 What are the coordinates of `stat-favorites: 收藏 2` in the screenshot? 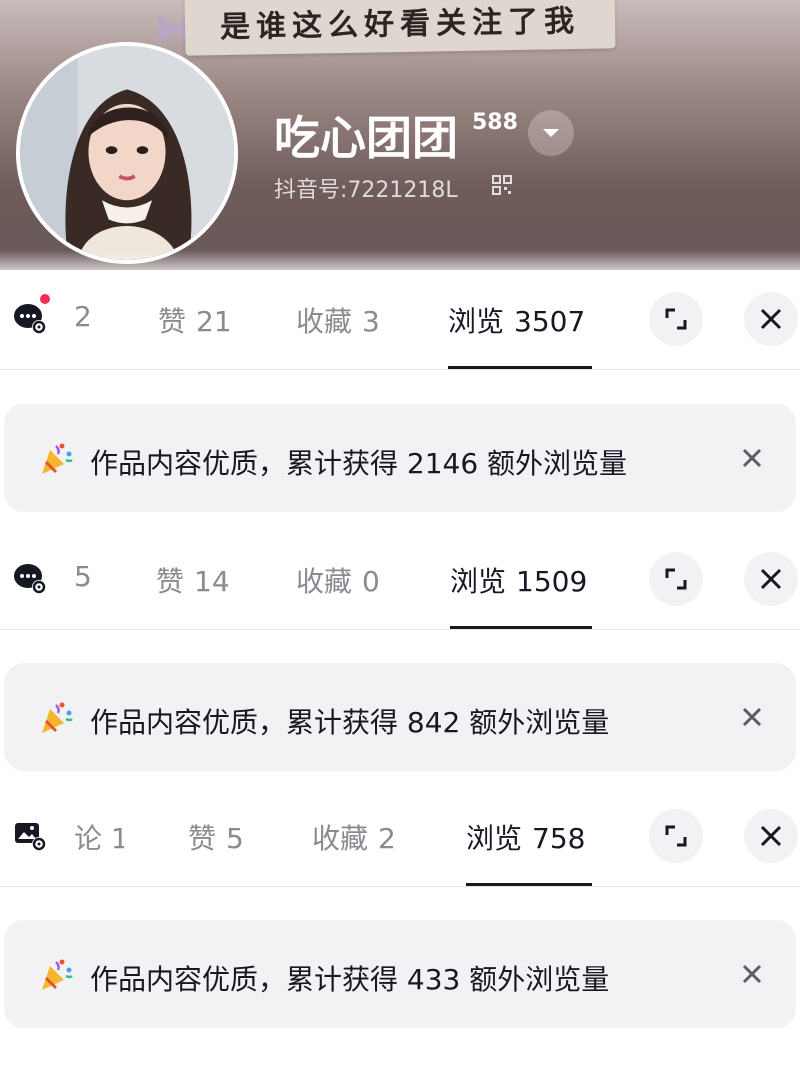 It's located at (354, 837).